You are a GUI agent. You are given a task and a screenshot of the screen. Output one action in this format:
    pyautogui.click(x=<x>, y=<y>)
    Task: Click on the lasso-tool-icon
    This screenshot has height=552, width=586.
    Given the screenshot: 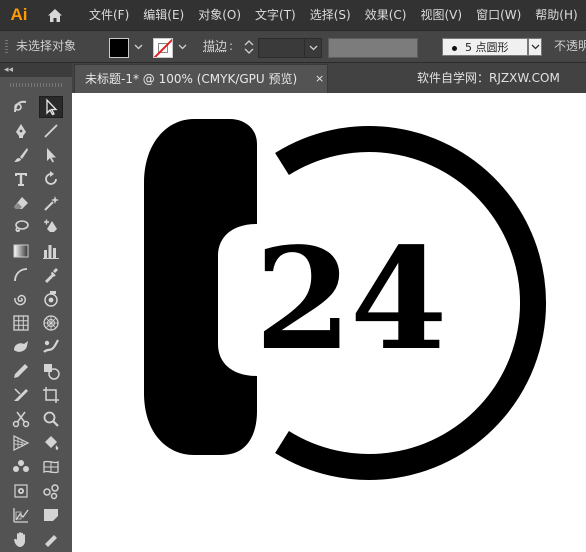 What is the action you would take?
    pyautogui.click(x=21, y=227)
    